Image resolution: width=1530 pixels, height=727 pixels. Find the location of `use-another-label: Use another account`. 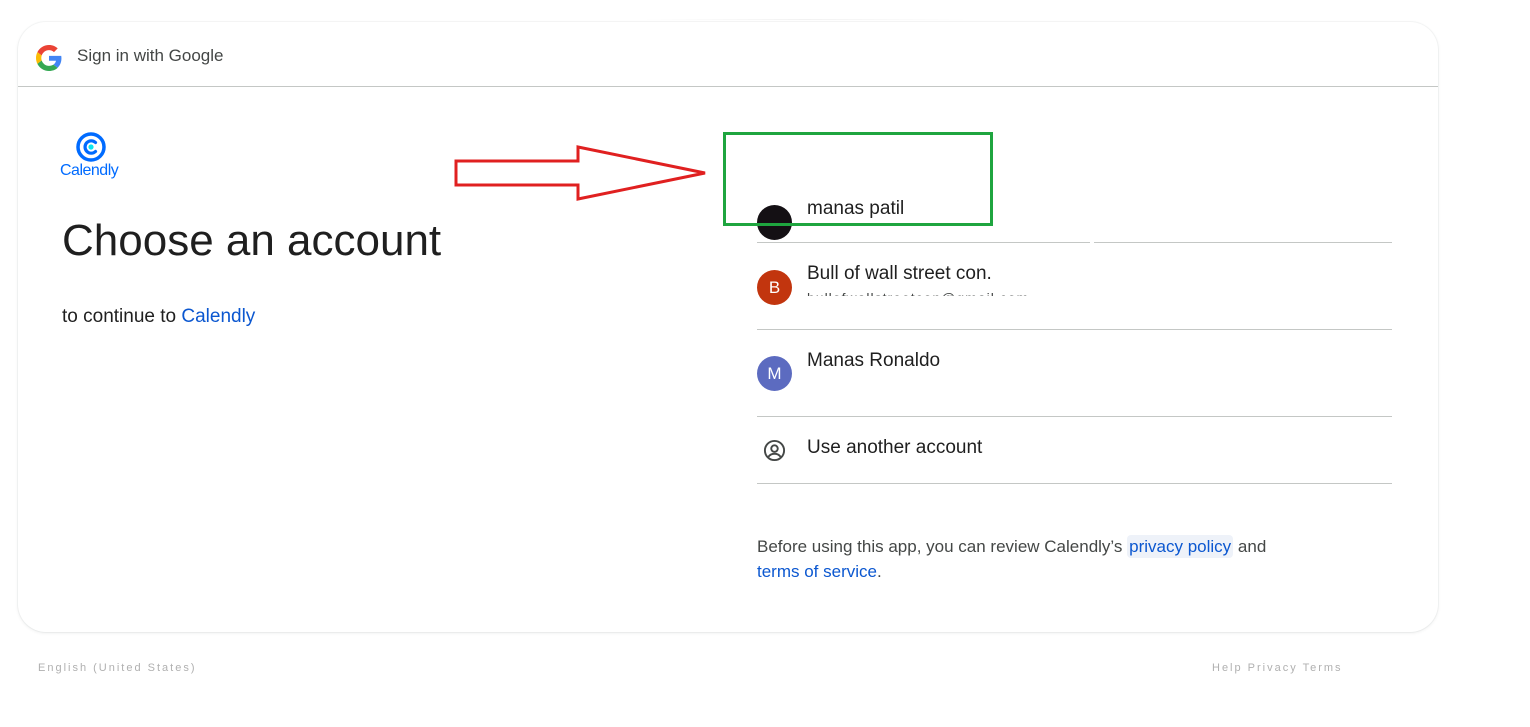

use-another-label: Use another account is located at coordinates (895, 447).